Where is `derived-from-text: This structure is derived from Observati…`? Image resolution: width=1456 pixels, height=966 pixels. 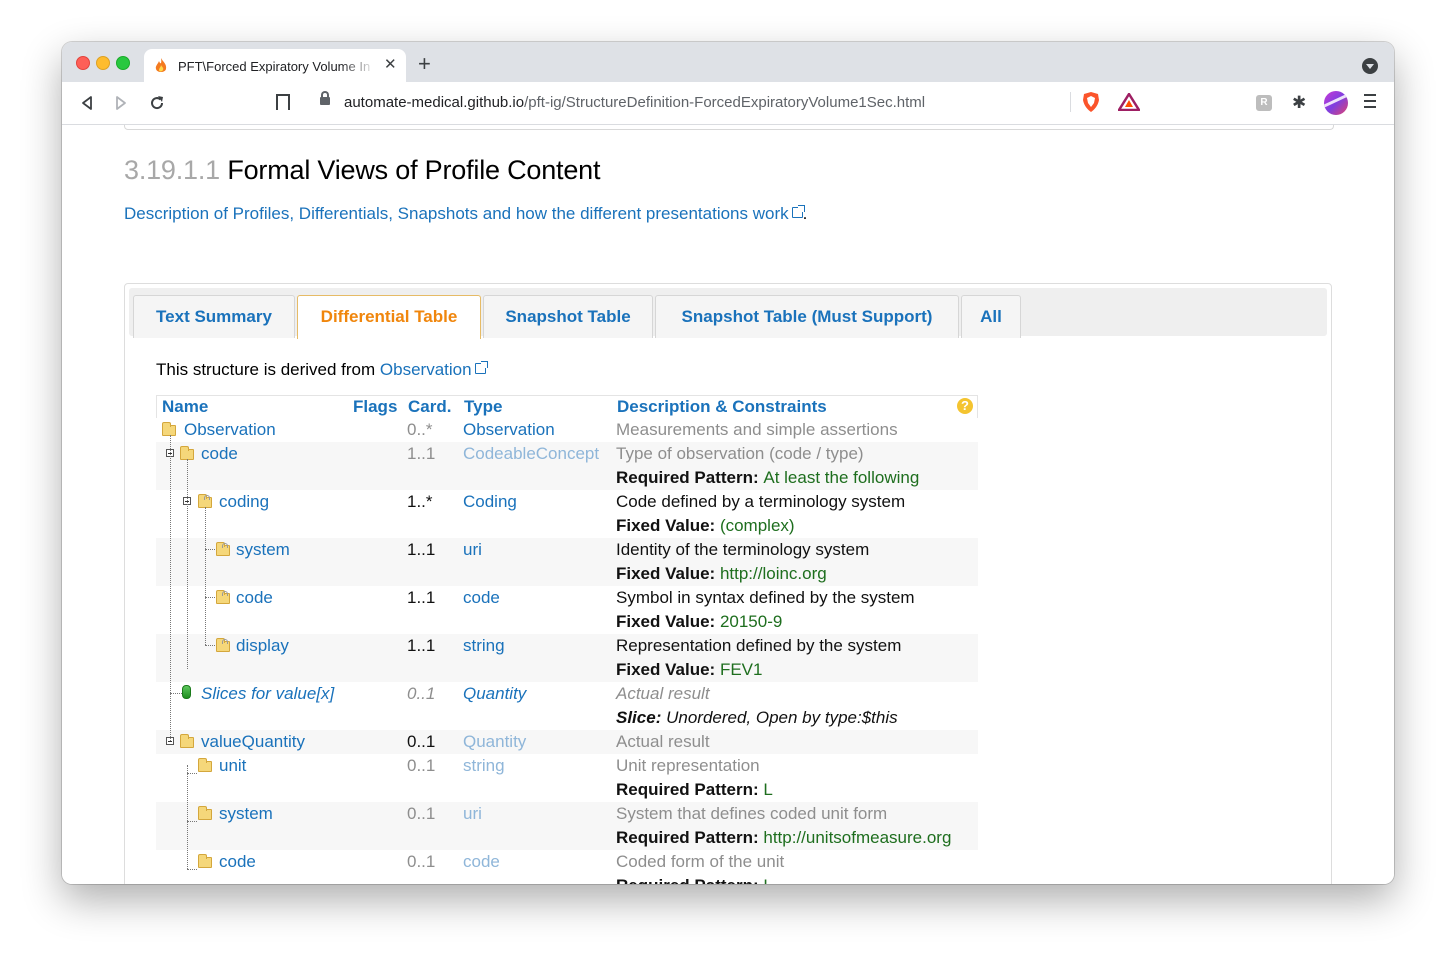 derived-from-text: This structure is derived from Observati… is located at coordinates (322, 370).